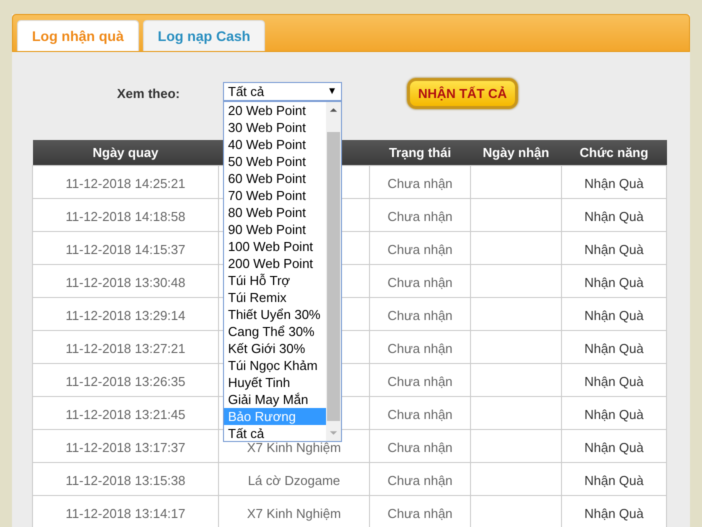  What do you see at coordinates (246, 91) in the screenshot?
I see `dropdown-value: Tất cả` at bounding box center [246, 91].